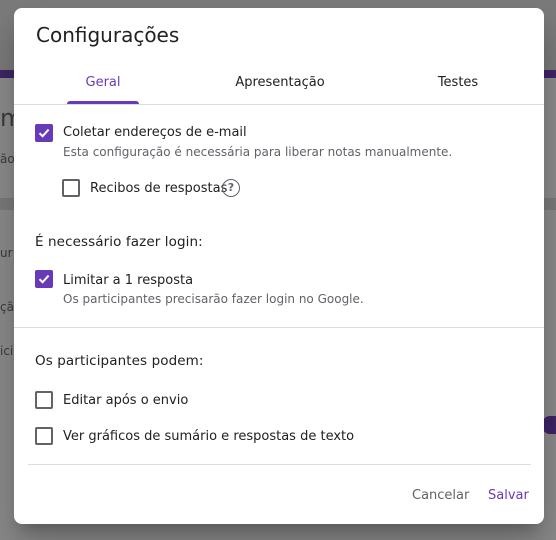 The height and width of the screenshot is (540, 556). I want to click on tab-general: Geral, so click(103, 84).